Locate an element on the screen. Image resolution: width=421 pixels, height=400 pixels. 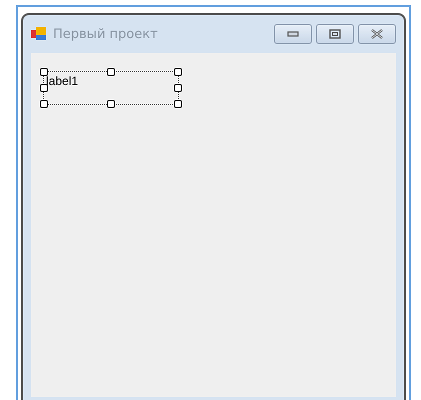
minimize-icon is located at coordinates (293, 34).